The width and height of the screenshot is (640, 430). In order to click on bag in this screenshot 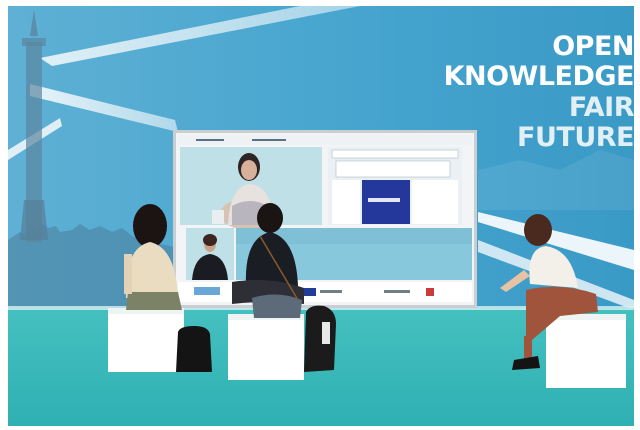, I will do `click(320, 338)`.